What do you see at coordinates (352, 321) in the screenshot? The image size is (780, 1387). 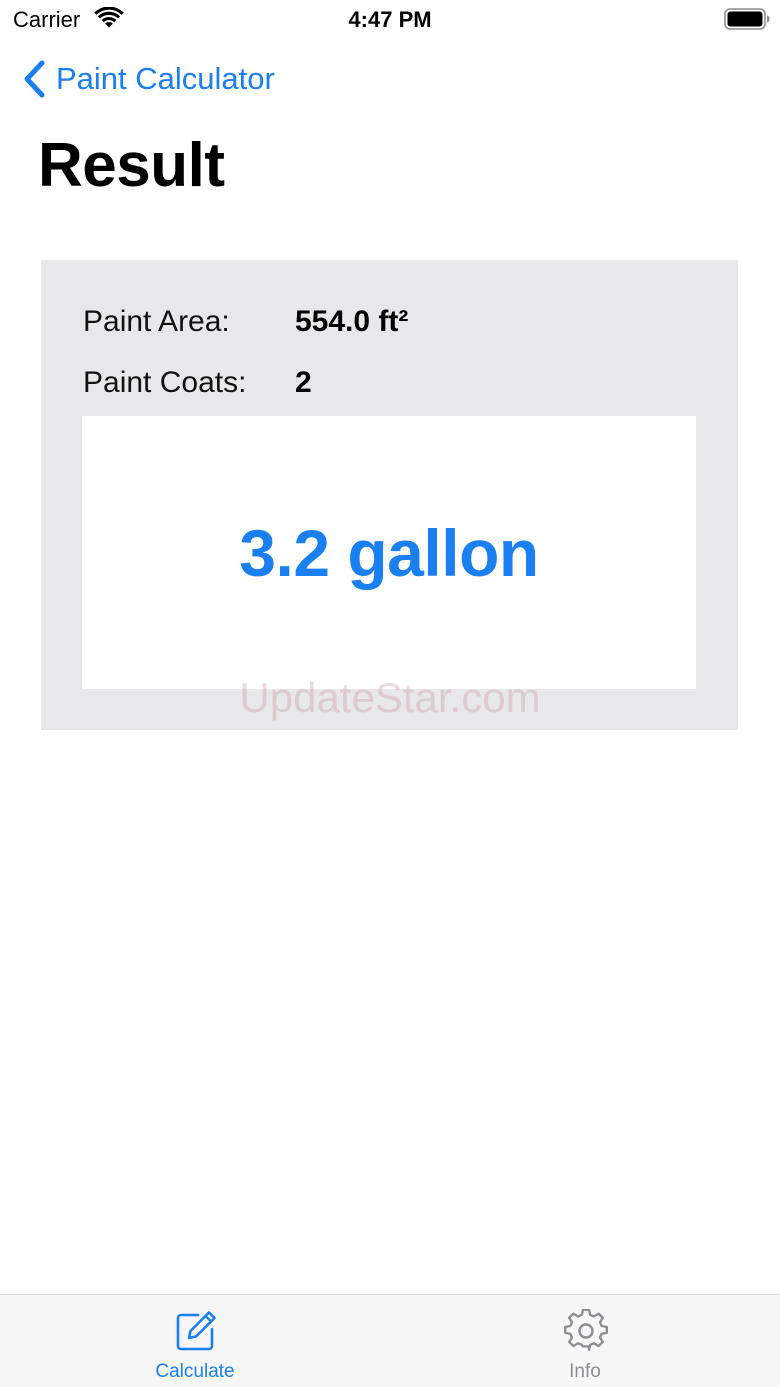 I see `paint-area-value: 554.0 ft²` at bounding box center [352, 321].